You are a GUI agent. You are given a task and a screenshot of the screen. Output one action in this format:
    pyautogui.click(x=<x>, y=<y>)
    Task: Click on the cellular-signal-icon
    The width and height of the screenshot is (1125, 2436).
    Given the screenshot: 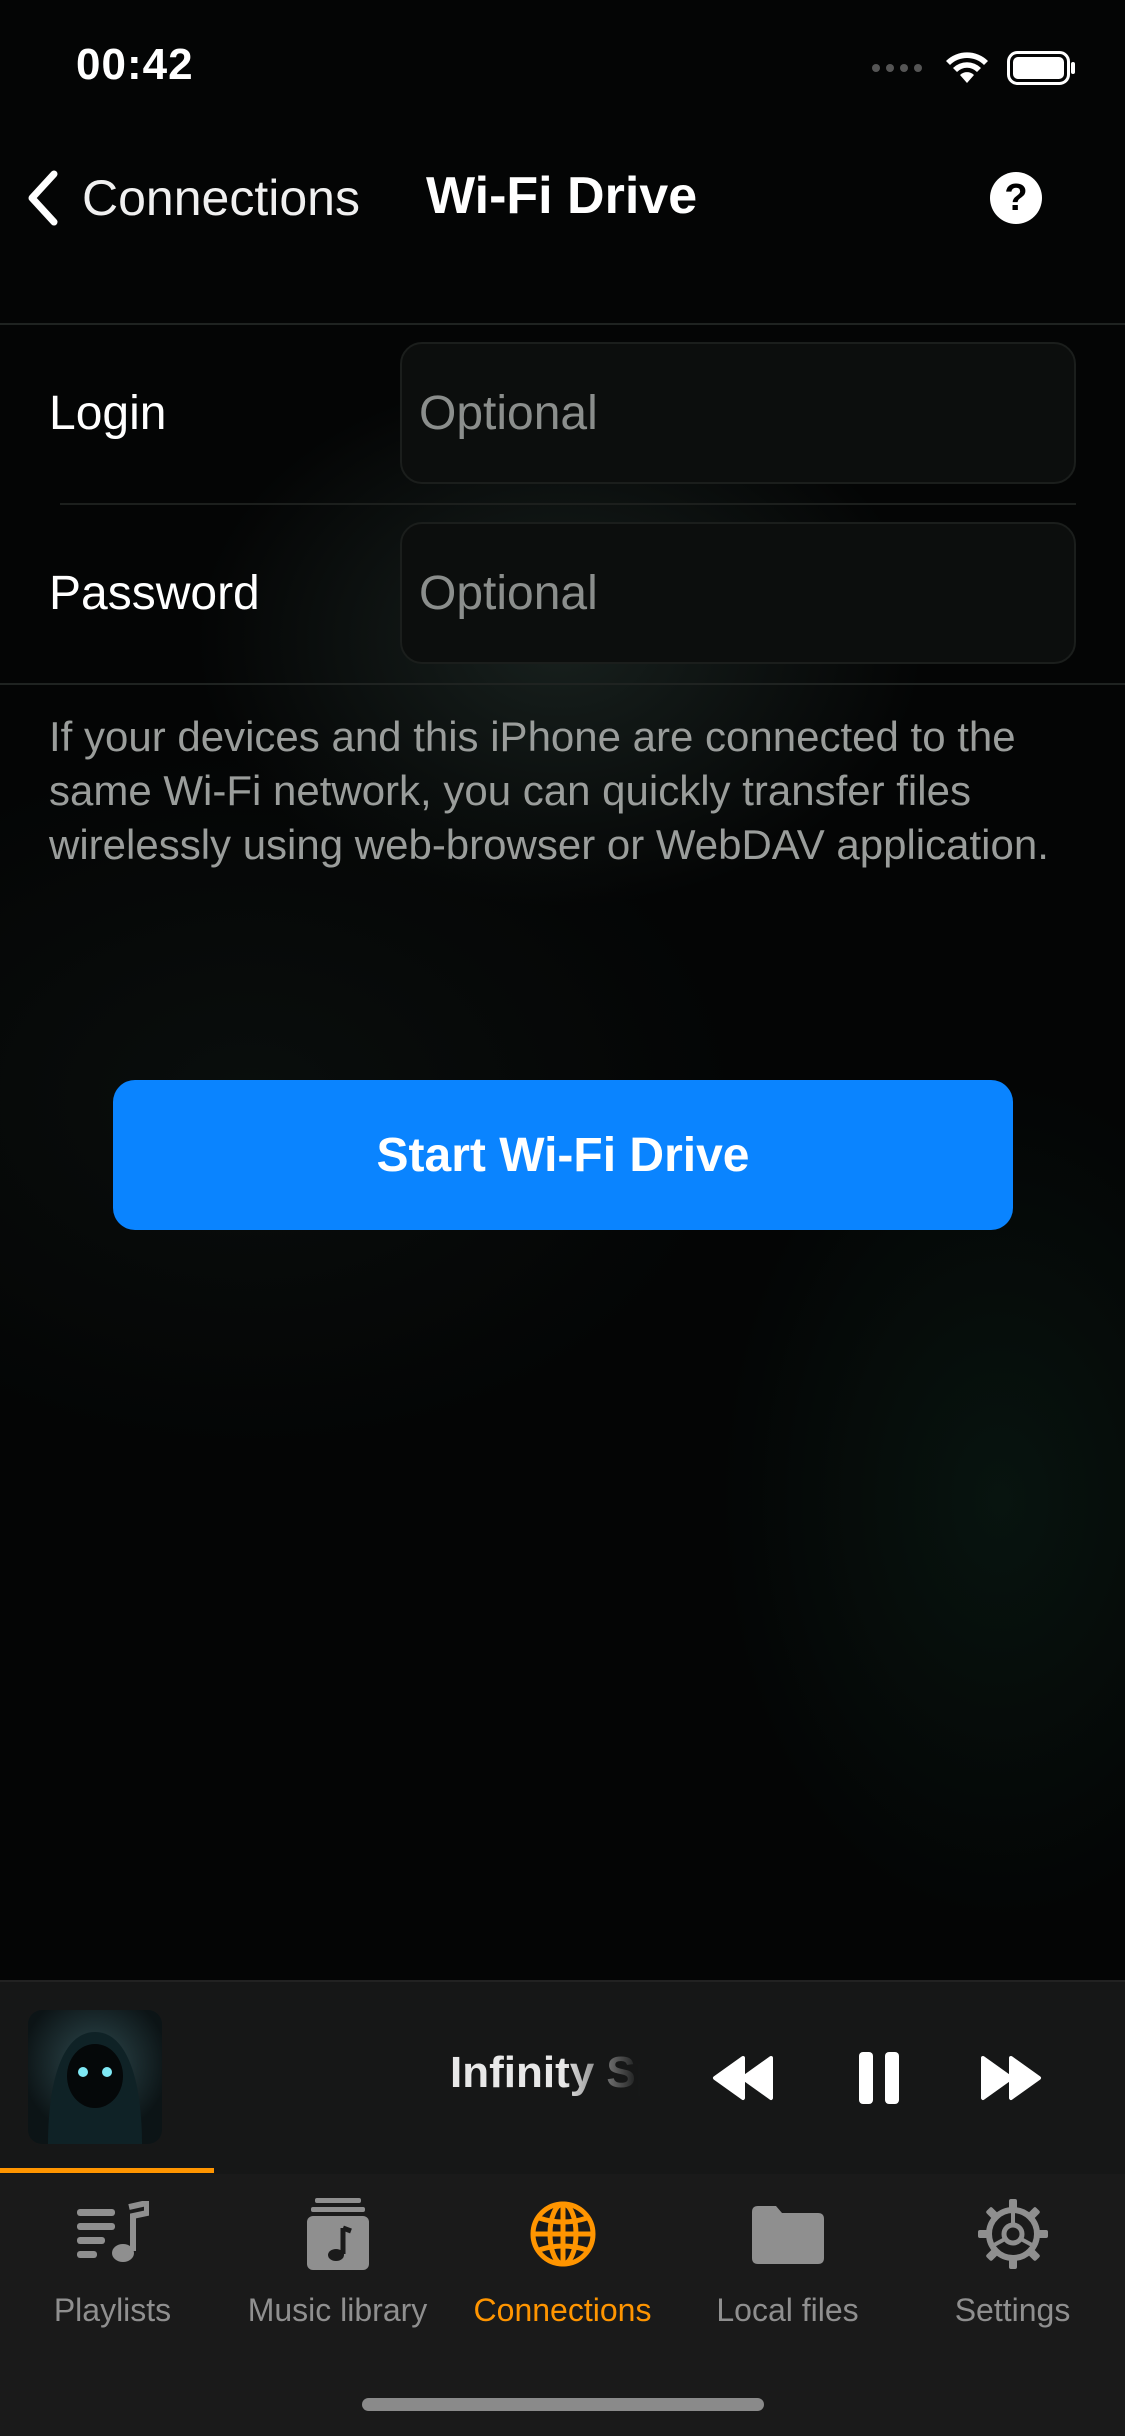 What is the action you would take?
    pyautogui.click(x=897, y=68)
    